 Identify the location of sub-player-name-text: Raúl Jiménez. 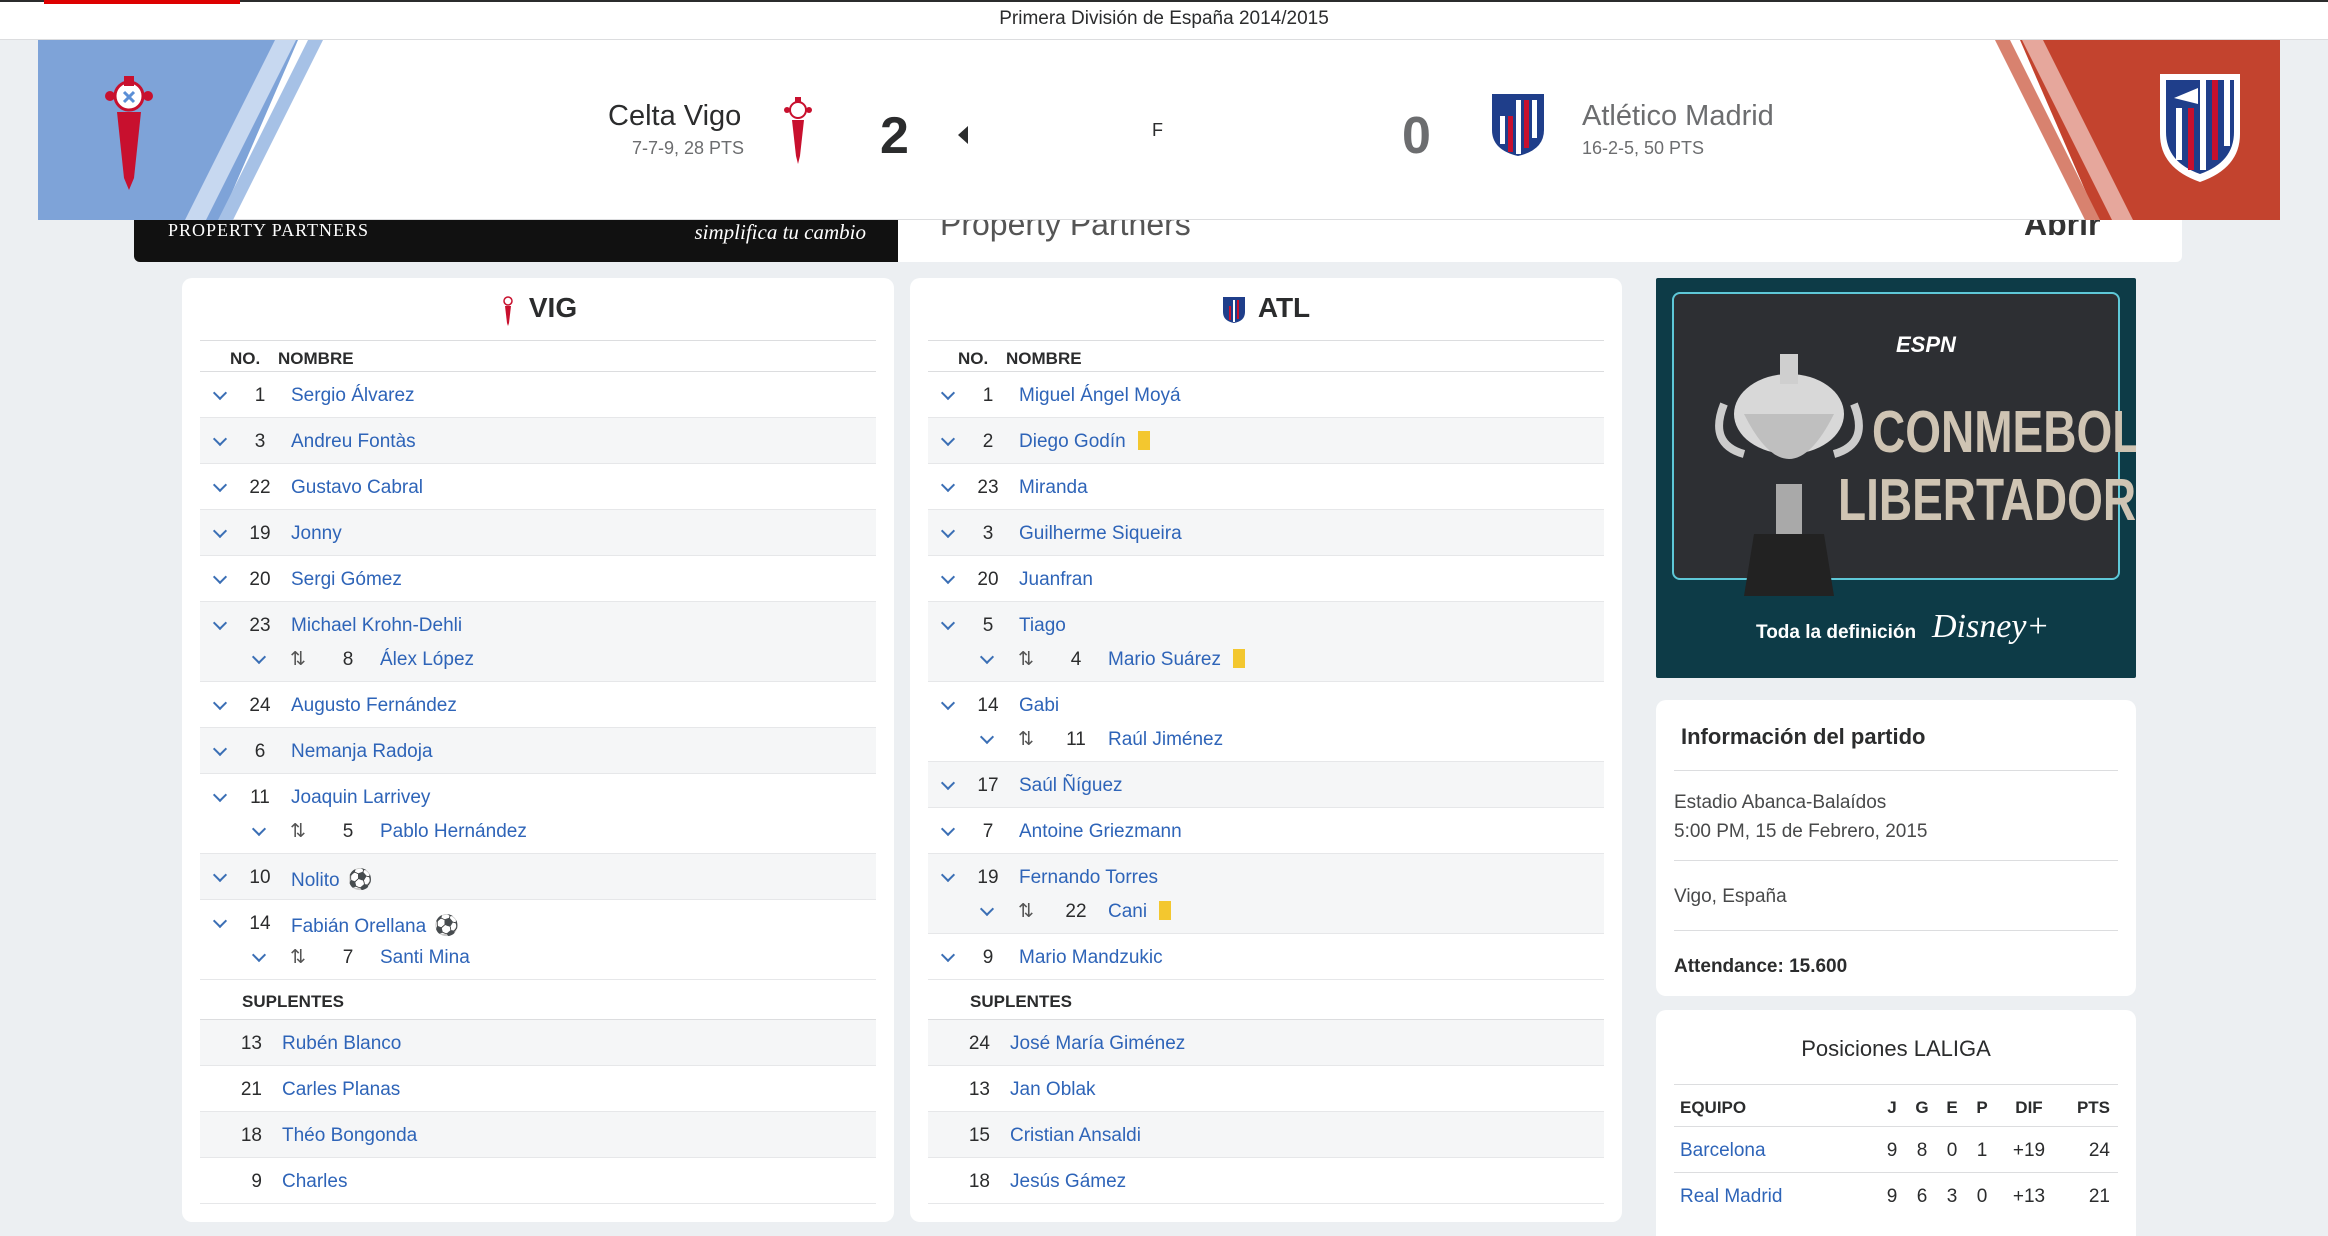
(1165, 739).